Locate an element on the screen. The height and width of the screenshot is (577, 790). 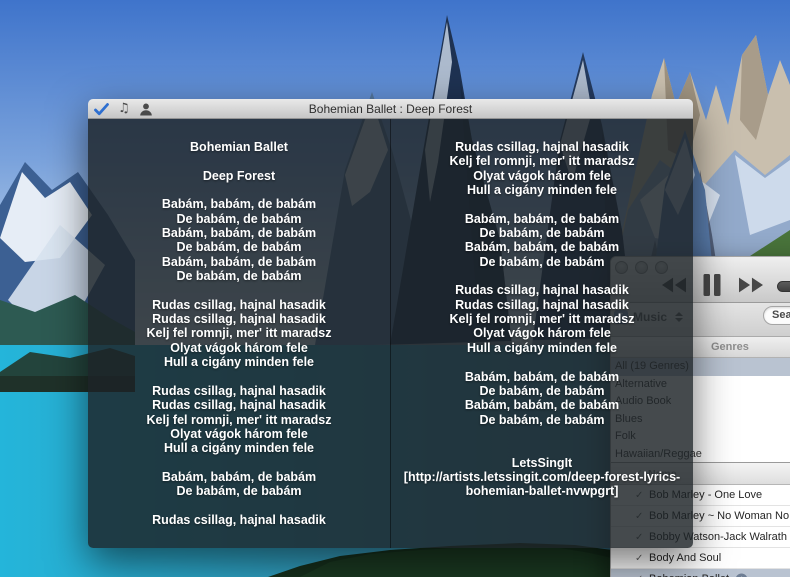
pause-icon is located at coordinates (712, 285).